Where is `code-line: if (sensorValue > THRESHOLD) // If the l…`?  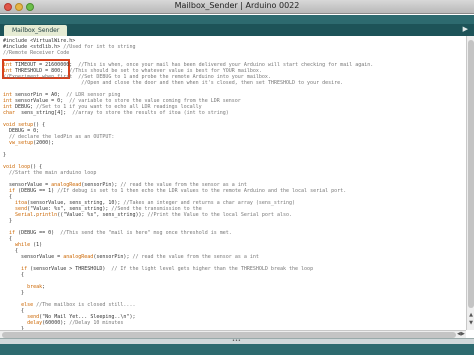
code-line: if (sensorValue > THRESHOLD) // If the l… is located at coordinates (158, 269).